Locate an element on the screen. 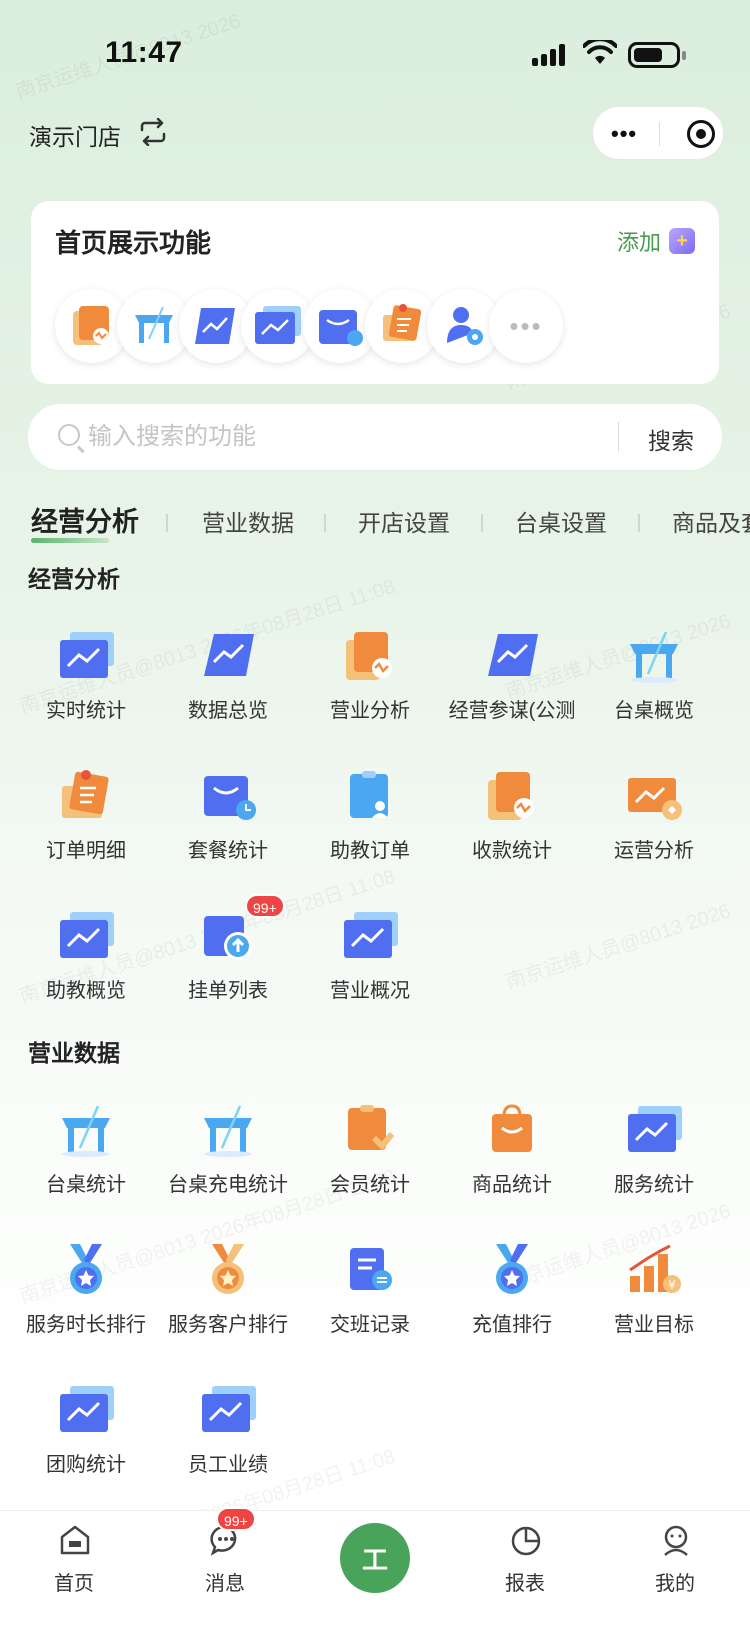 The width and height of the screenshot is (750, 1630). tab-business-data: 营业数据 is located at coordinates (248, 521).